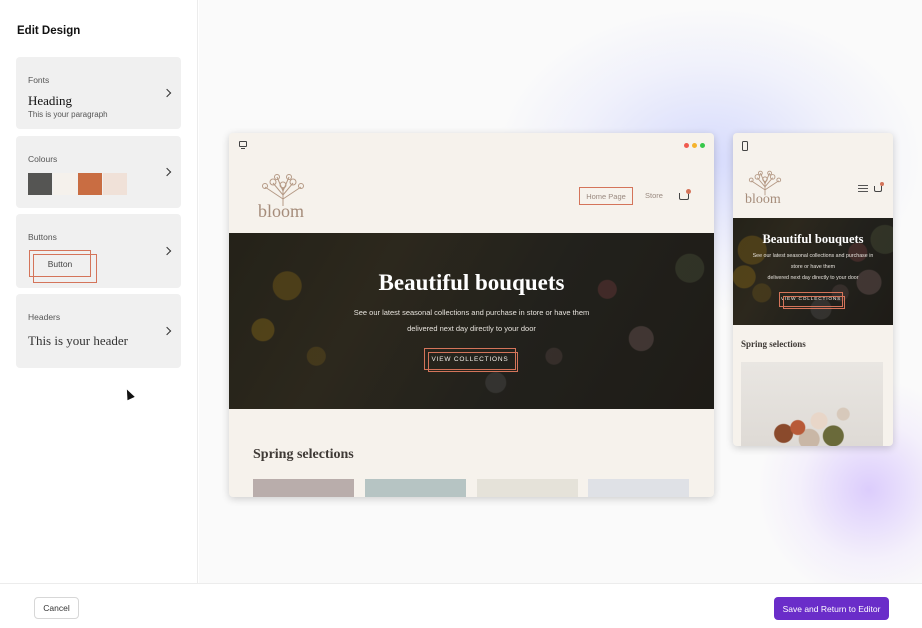 The image size is (922, 628). What do you see at coordinates (461, 605) in the screenshot?
I see `footer-bar: Cancel Save and Return to Editor` at bounding box center [461, 605].